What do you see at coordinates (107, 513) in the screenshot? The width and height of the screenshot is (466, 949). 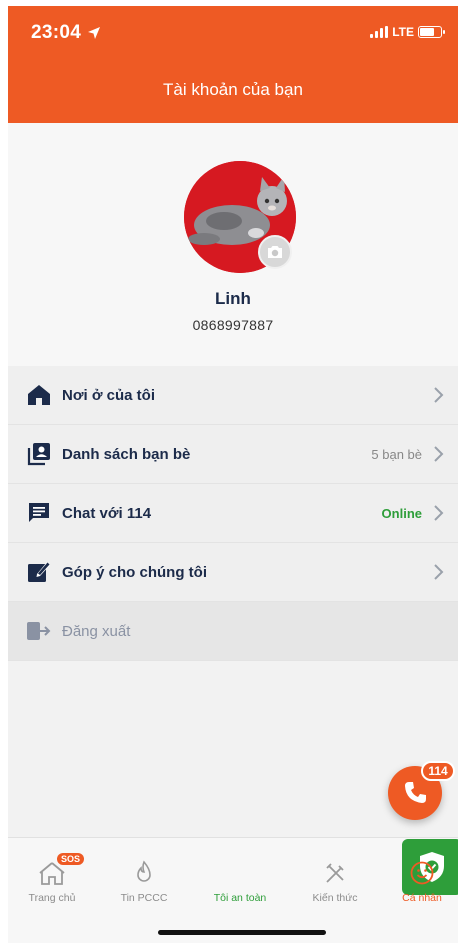 I see `menu-item-label: Chat với 114` at bounding box center [107, 513].